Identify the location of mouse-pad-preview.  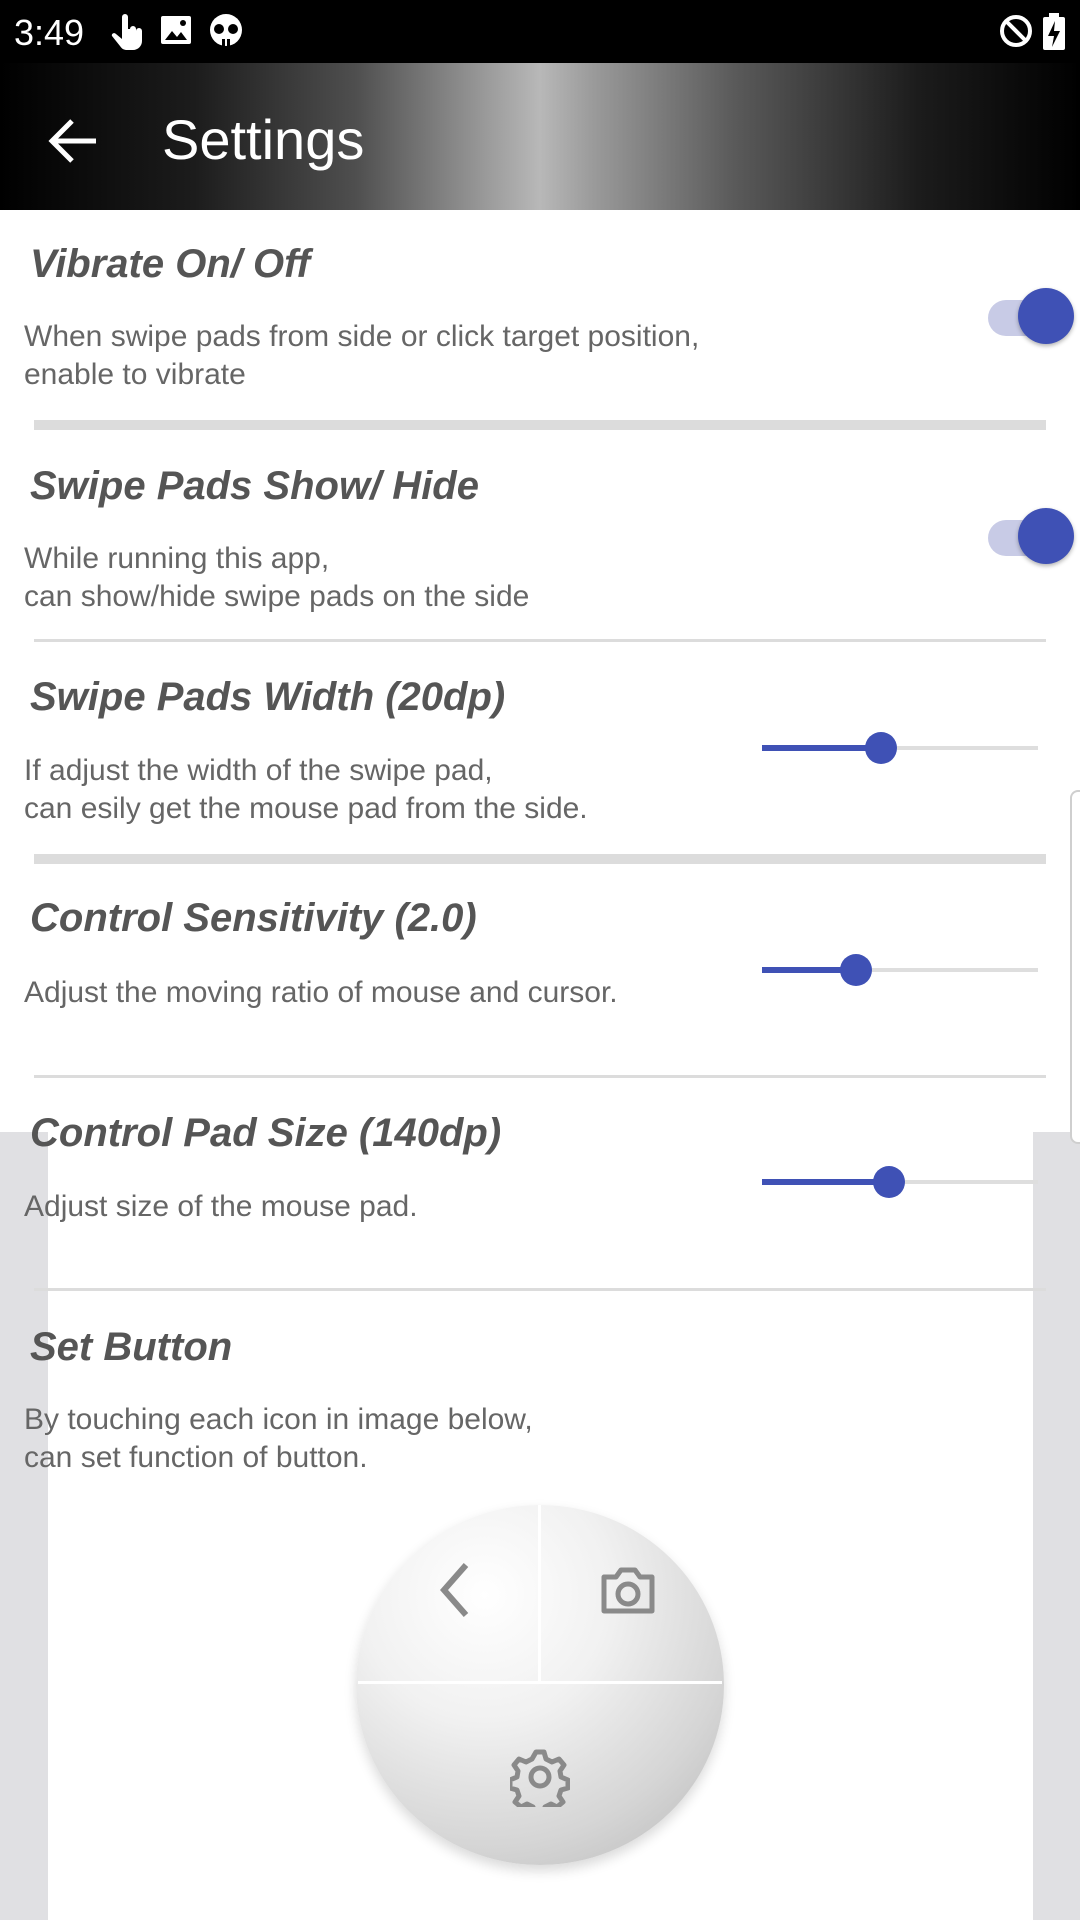
(540, 1685).